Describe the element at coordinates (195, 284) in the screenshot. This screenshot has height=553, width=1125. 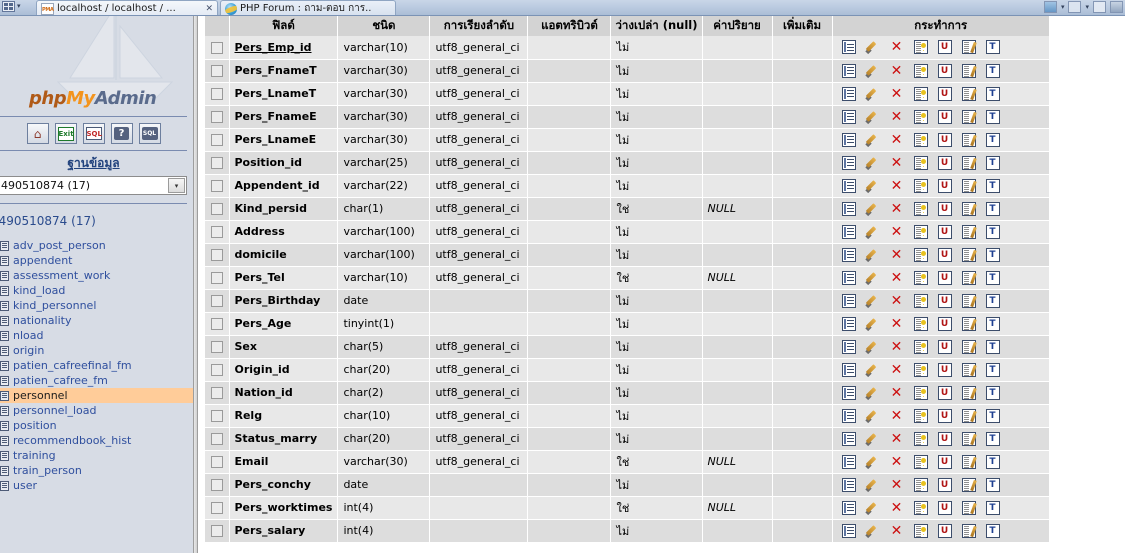
I see `frame-resizer` at that location.